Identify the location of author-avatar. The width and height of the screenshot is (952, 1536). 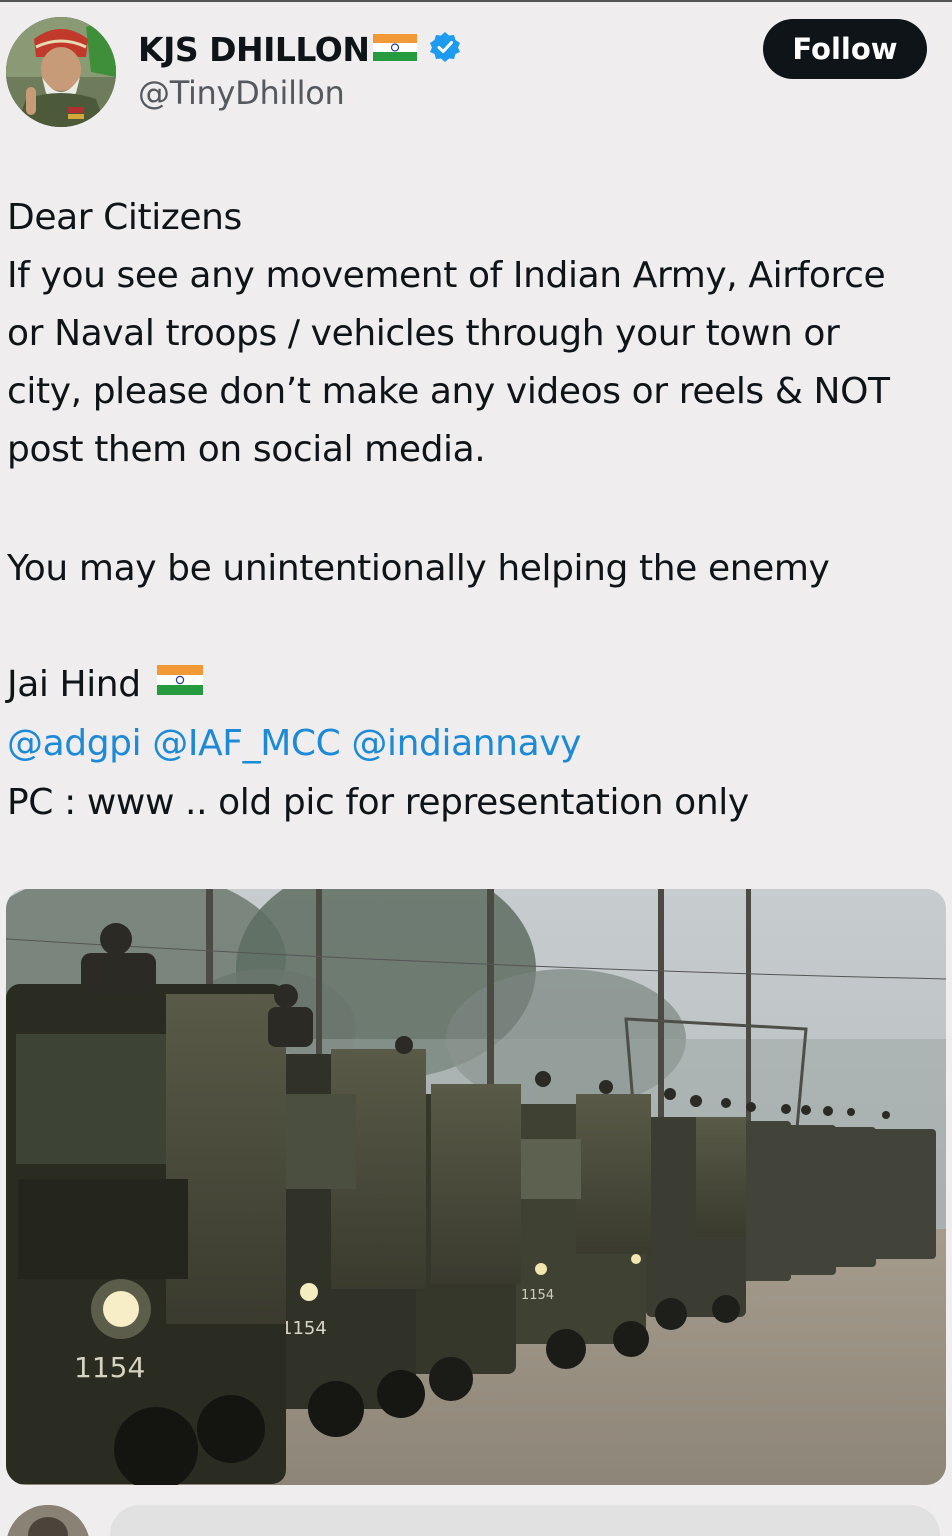
(61, 72).